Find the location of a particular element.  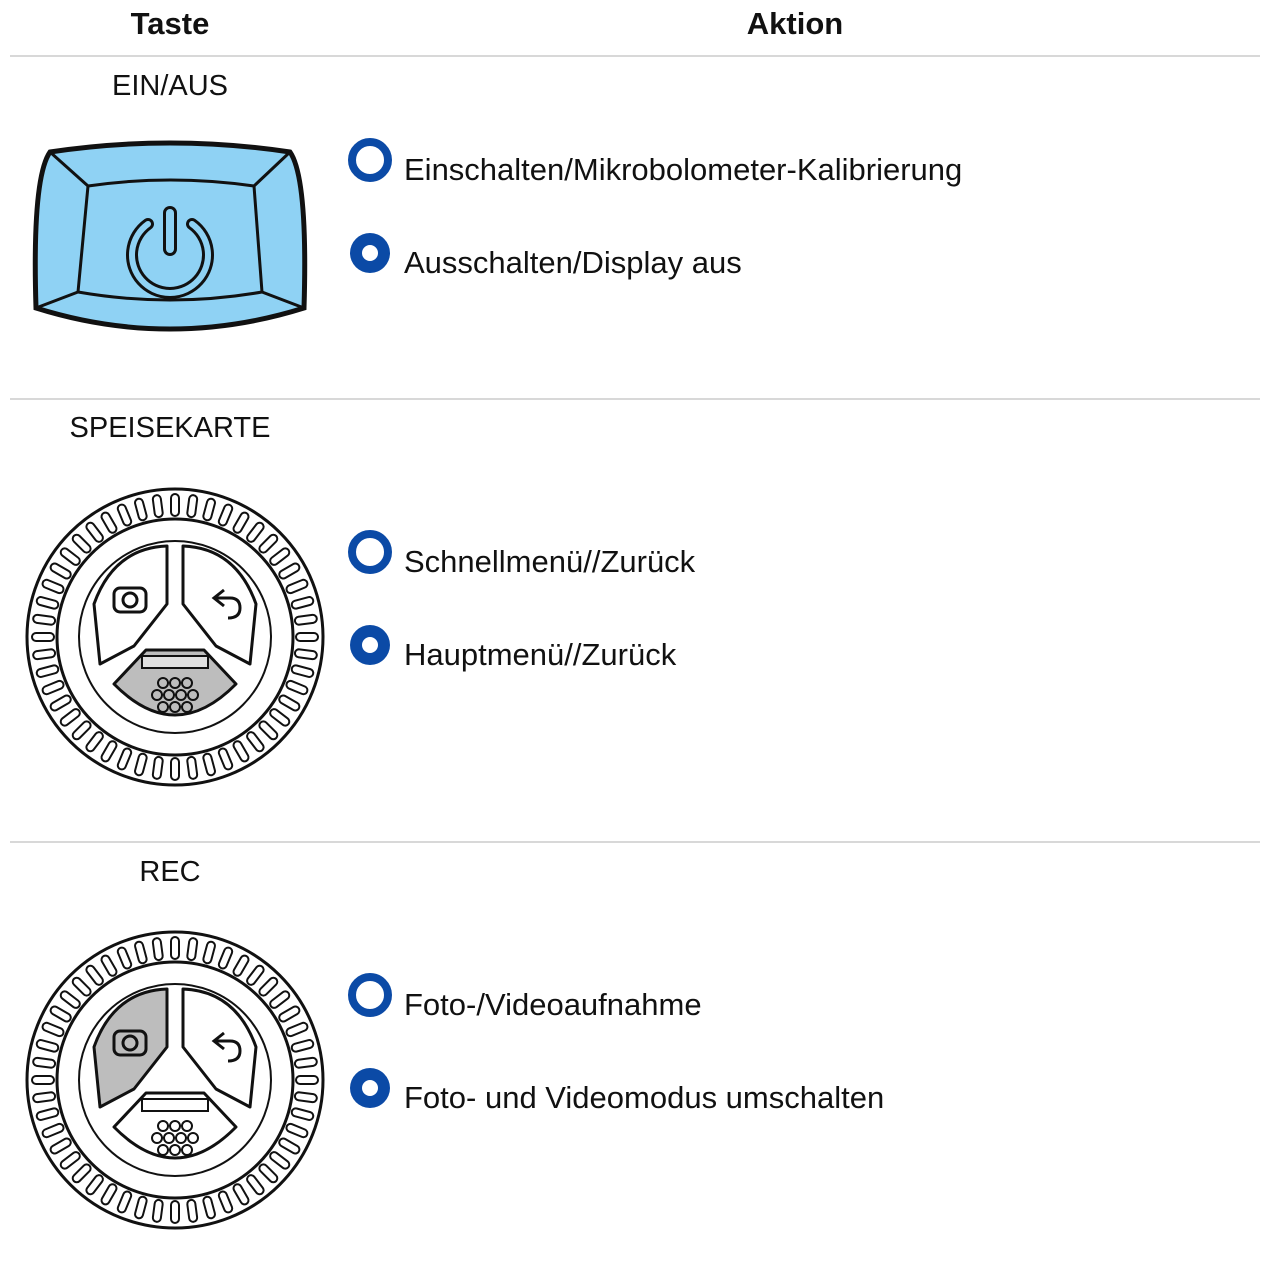

action-item: Foto-/Videoaufnahme is located at coordinates (524, 997).